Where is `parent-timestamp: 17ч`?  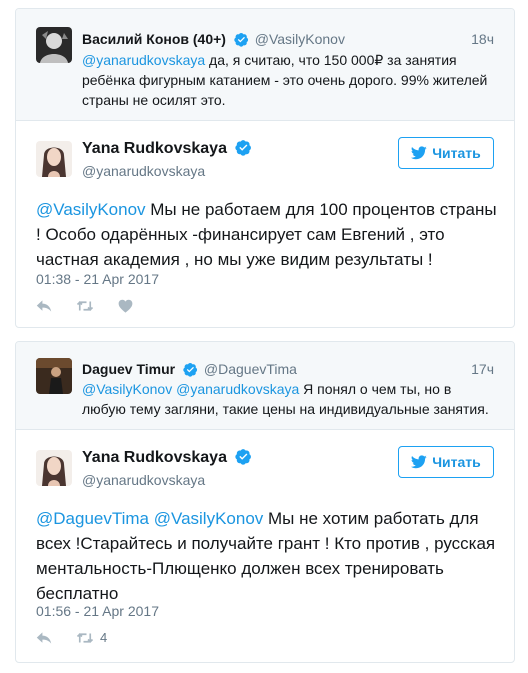
parent-timestamp: 17ч is located at coordinates (482, 369).